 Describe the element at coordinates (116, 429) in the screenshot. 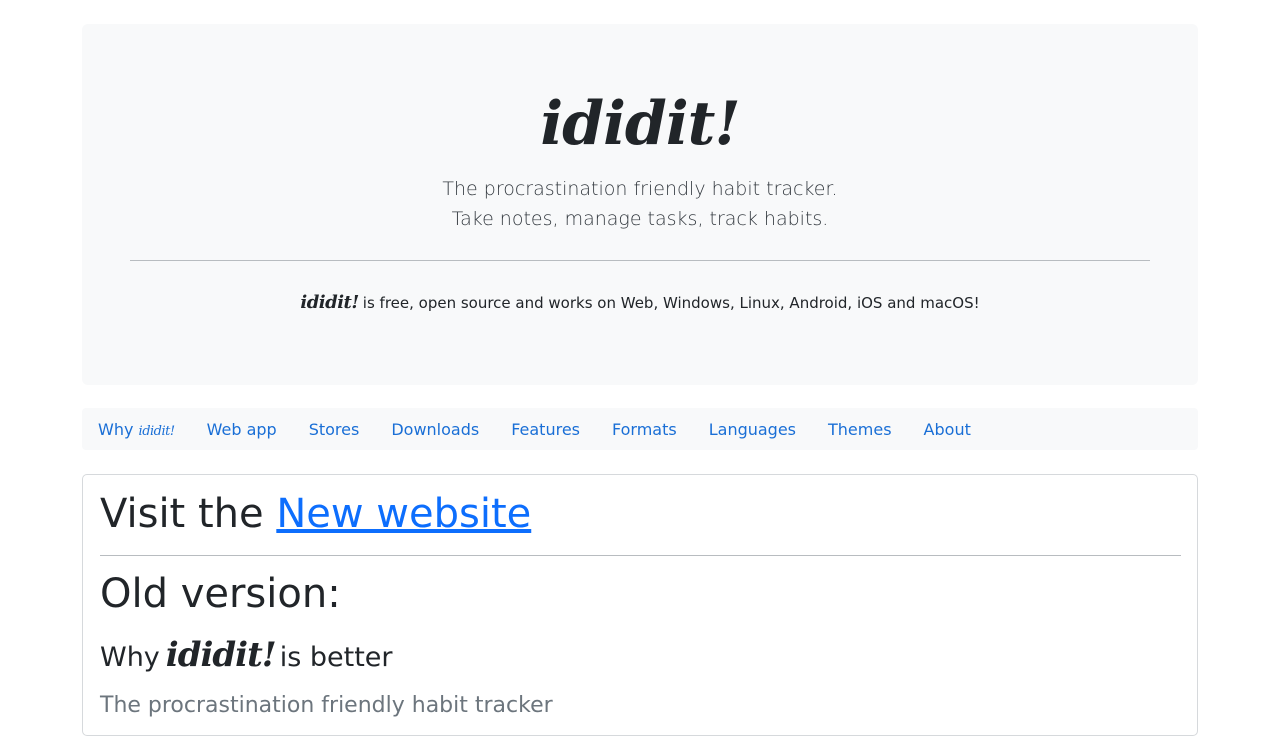

I see `nav-why-prefix: Why` at that location.